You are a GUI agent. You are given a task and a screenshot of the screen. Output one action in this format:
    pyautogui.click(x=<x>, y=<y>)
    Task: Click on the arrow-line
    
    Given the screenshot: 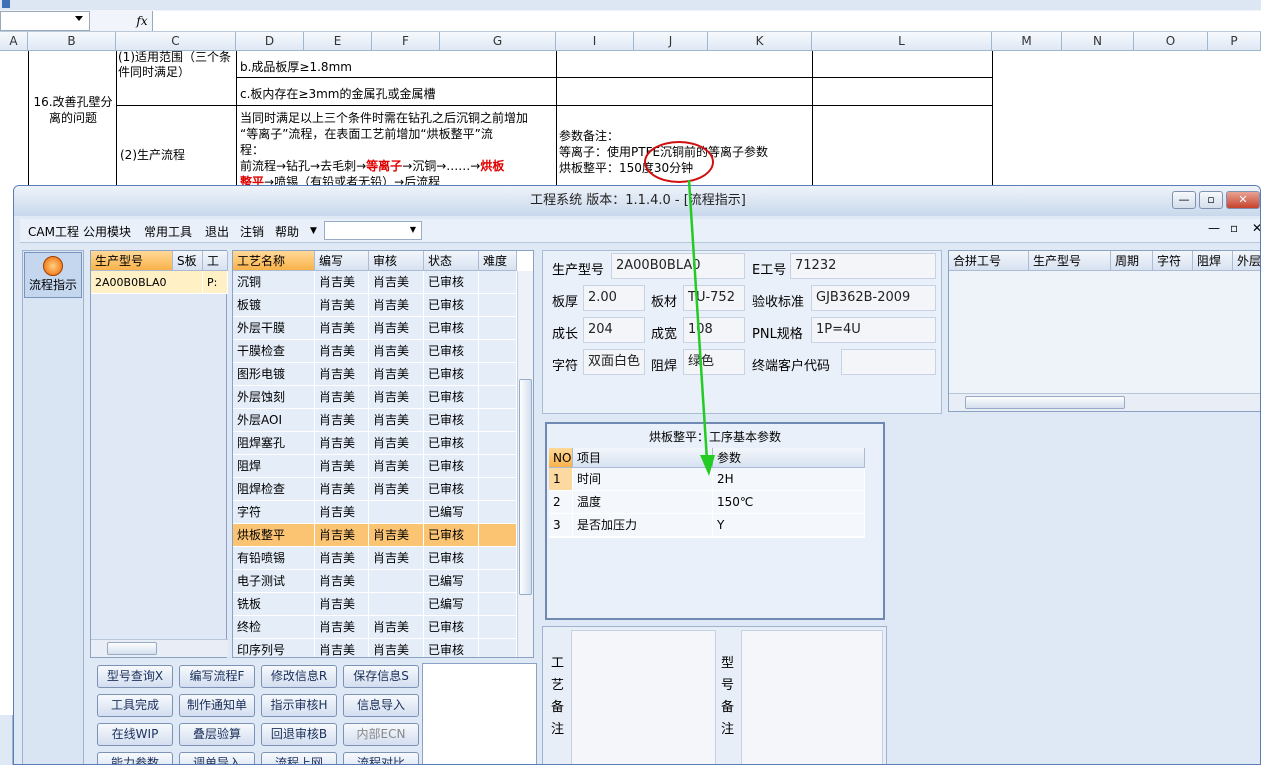 What is the action you would take?
    pyautogui.click(x=698, y=320)
    